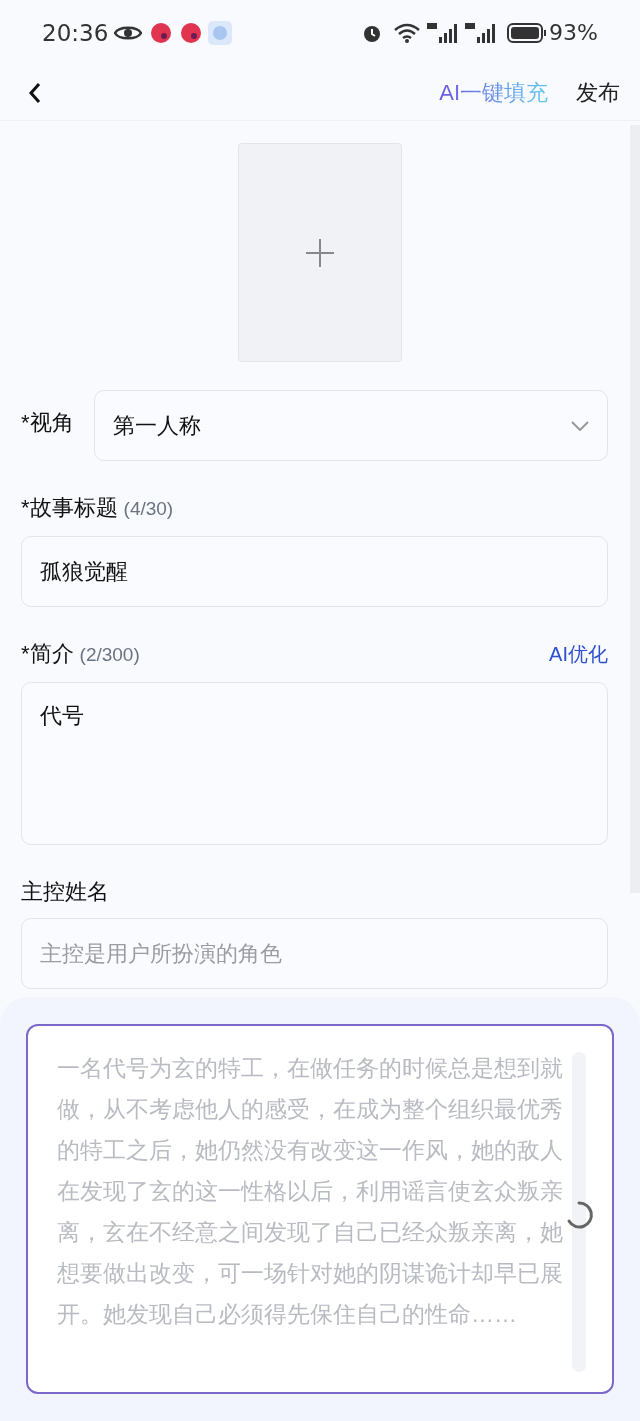  What do you see at coordinates (148, 509) in the screenshot?
I see `char-count: (4/30)` at bounding box center [148, 509].